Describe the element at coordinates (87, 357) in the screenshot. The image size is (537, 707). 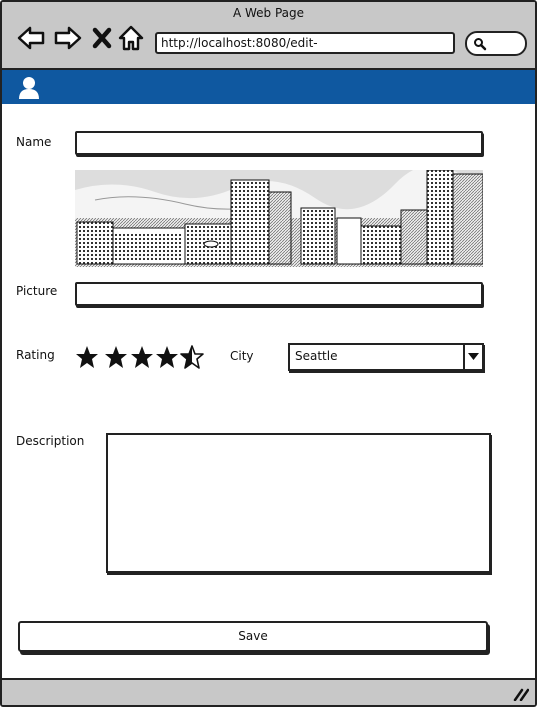
I see `star-1-icon` at that location.